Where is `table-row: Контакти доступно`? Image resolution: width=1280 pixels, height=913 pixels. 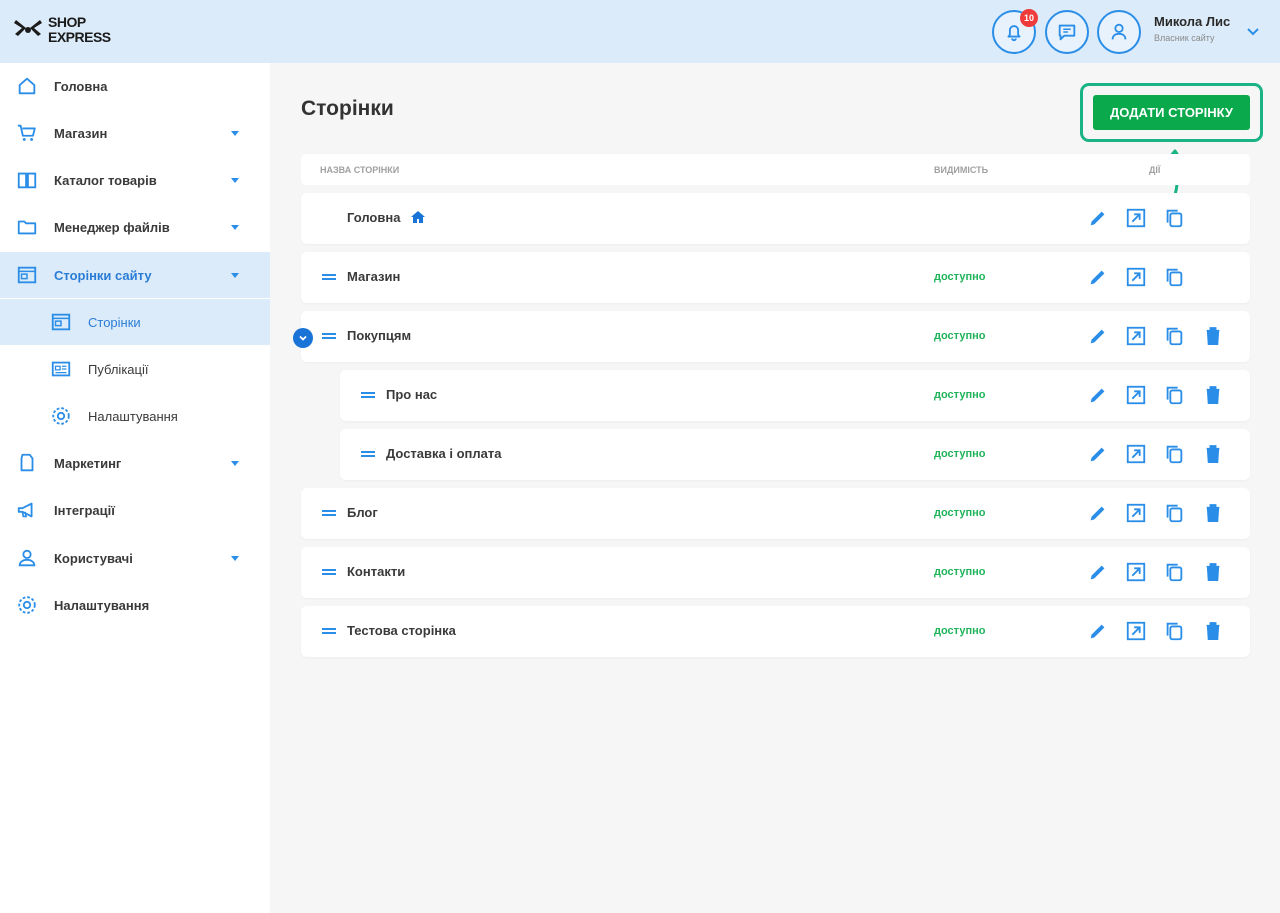 table-row: Контакти доступно is located at coordinates (775, 572).